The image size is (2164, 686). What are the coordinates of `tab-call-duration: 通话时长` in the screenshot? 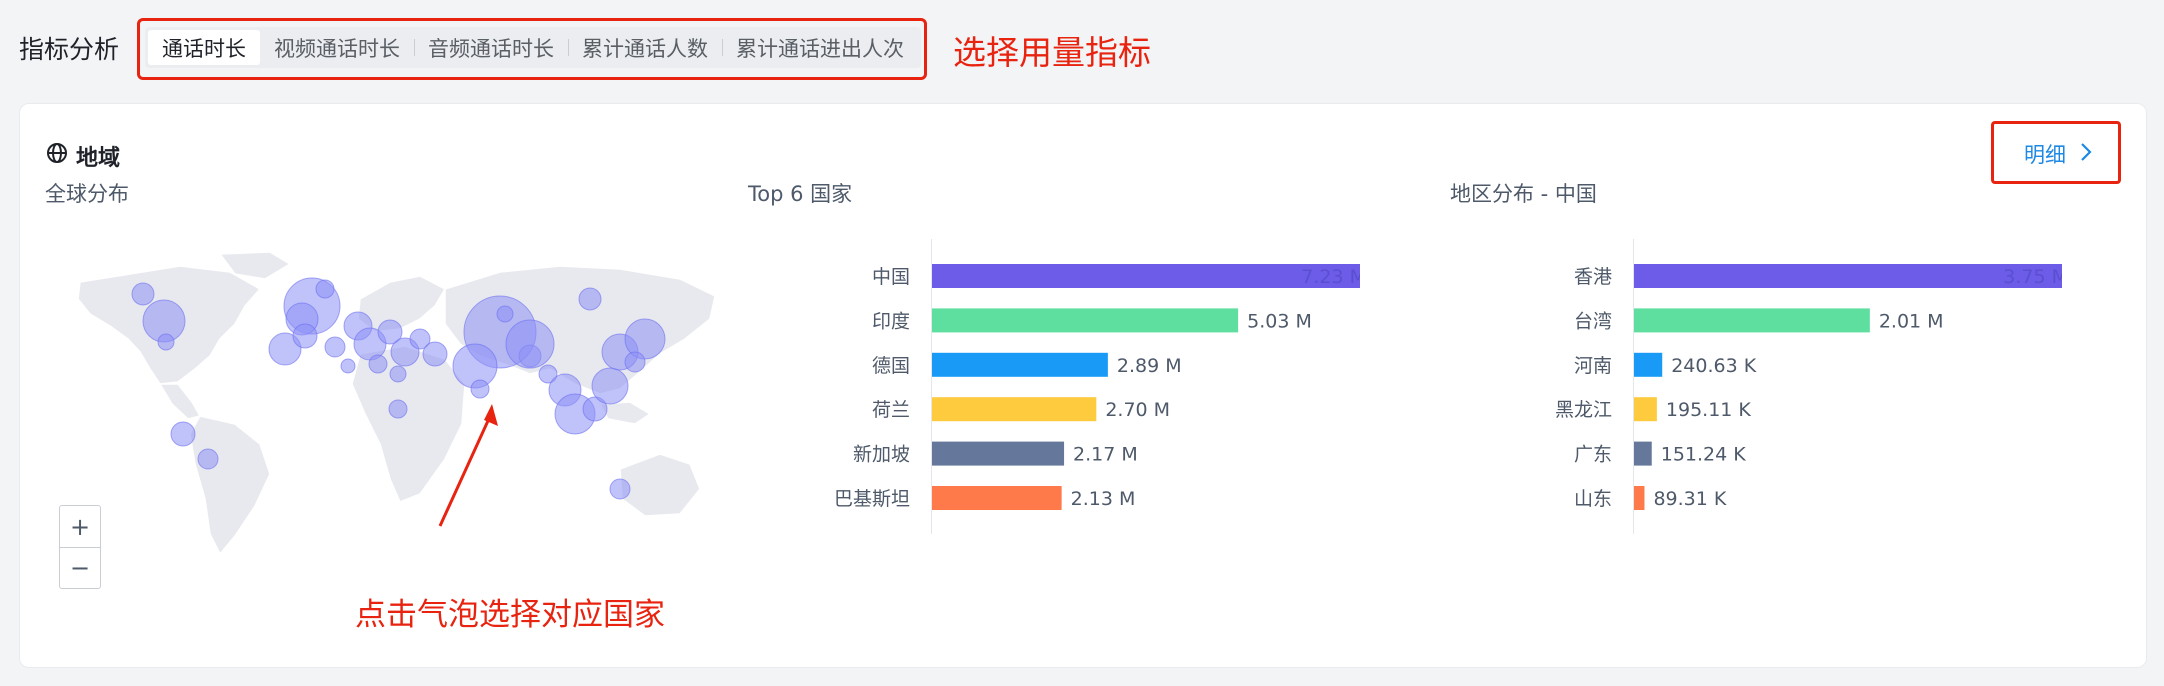 It's located at (204, 47).